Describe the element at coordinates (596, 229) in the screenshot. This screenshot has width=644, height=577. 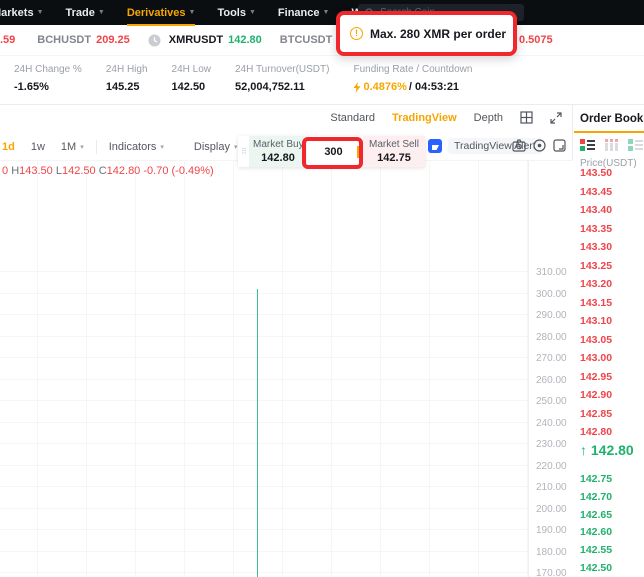
I see `ask-price-row: 143.35` at that location.